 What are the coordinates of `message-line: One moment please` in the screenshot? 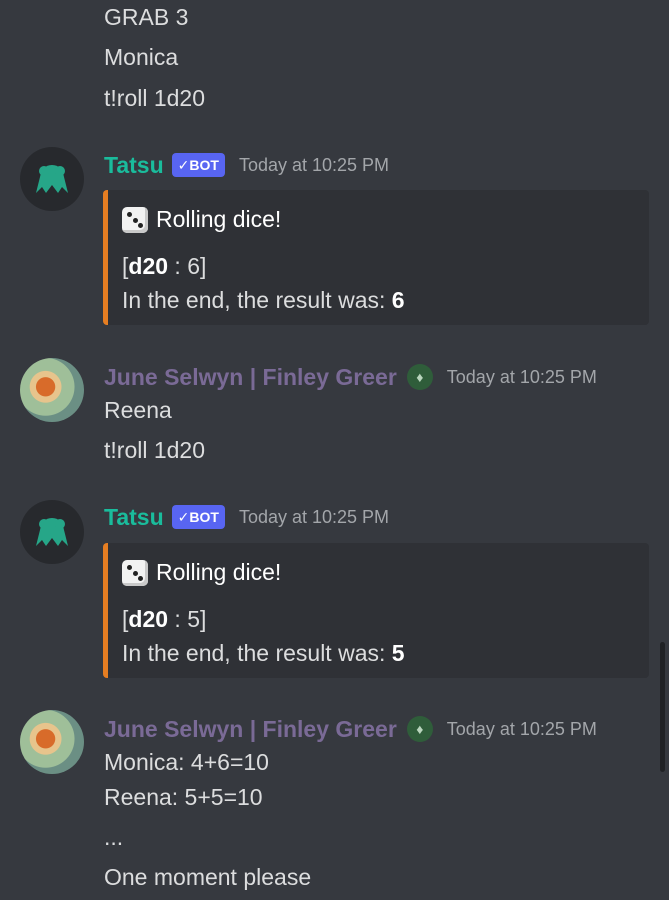 It's located at (208, 877).